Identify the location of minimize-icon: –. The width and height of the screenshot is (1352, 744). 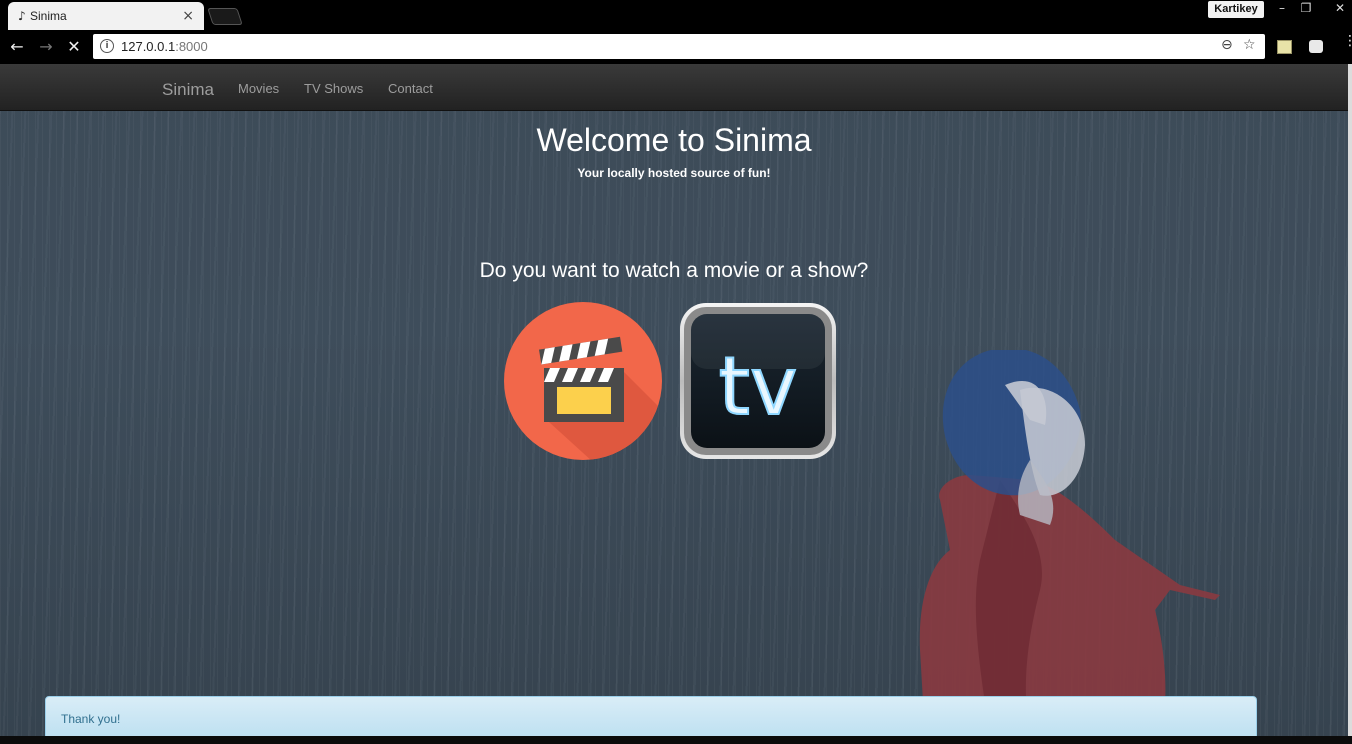
(1282, 9).